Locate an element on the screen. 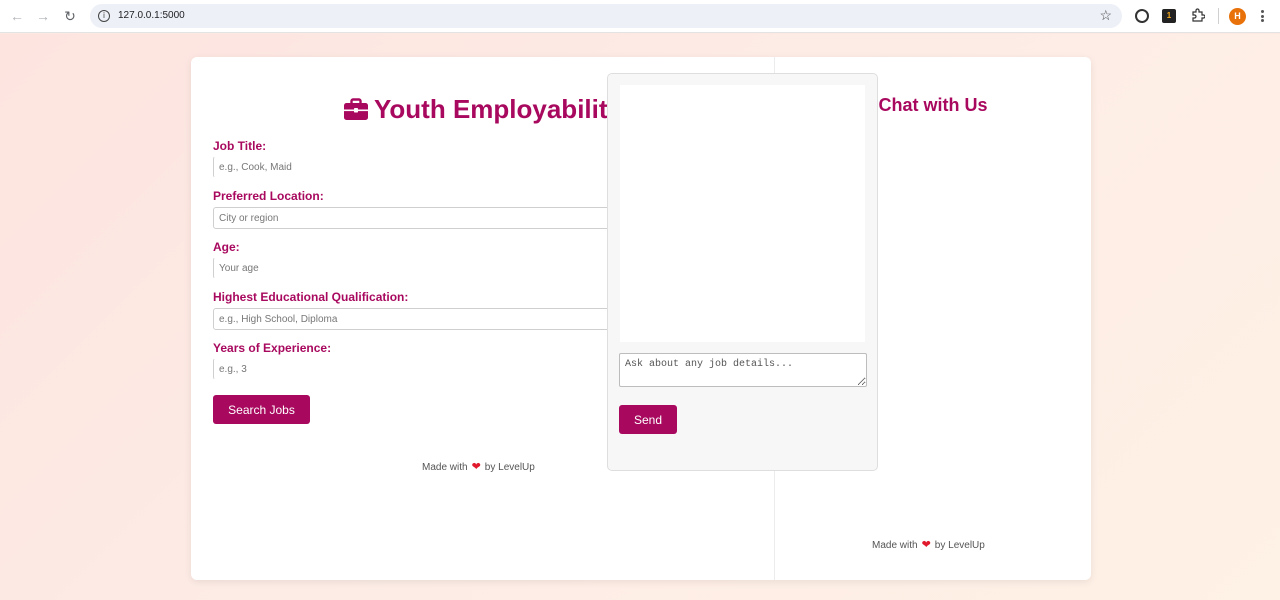 The height and width of the screenshot is (600, 1280). briefcase-icon is located at coordinates (356, 111).